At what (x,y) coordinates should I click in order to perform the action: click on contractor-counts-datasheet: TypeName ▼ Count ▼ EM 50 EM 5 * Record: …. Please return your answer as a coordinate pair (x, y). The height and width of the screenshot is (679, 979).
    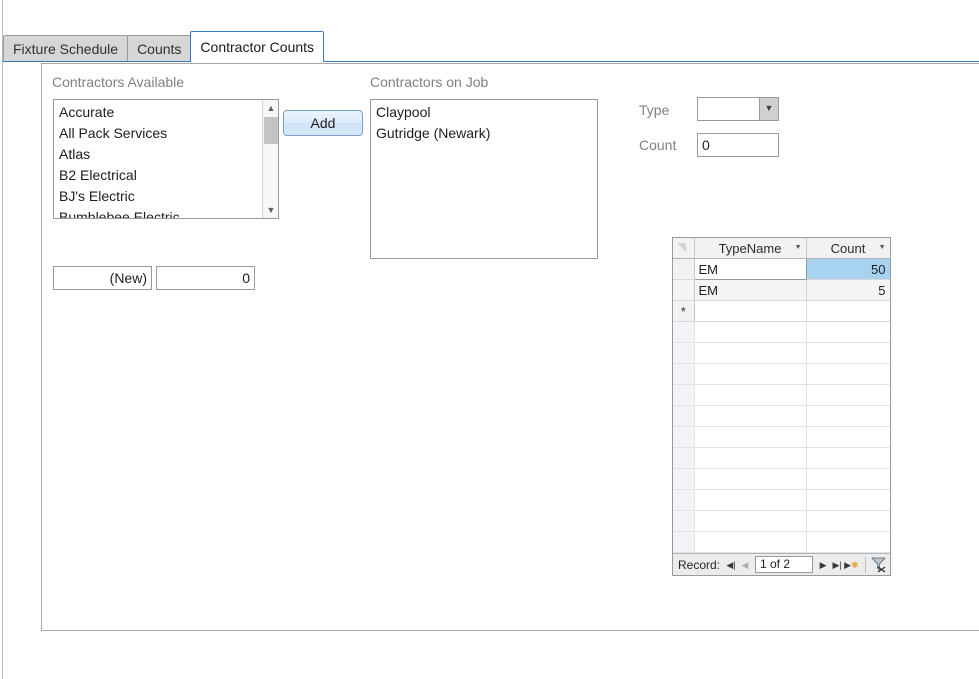
    Looking at the image, I should click on (781, 406).